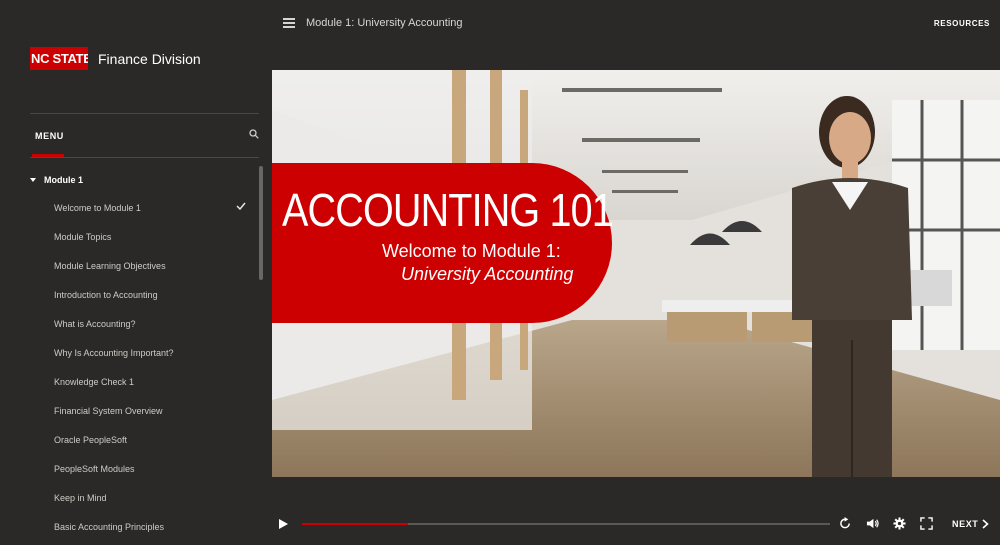  Describe the element at coordinates (261, 223) in the screenshot. I see `menu-scrollbar` at that location.